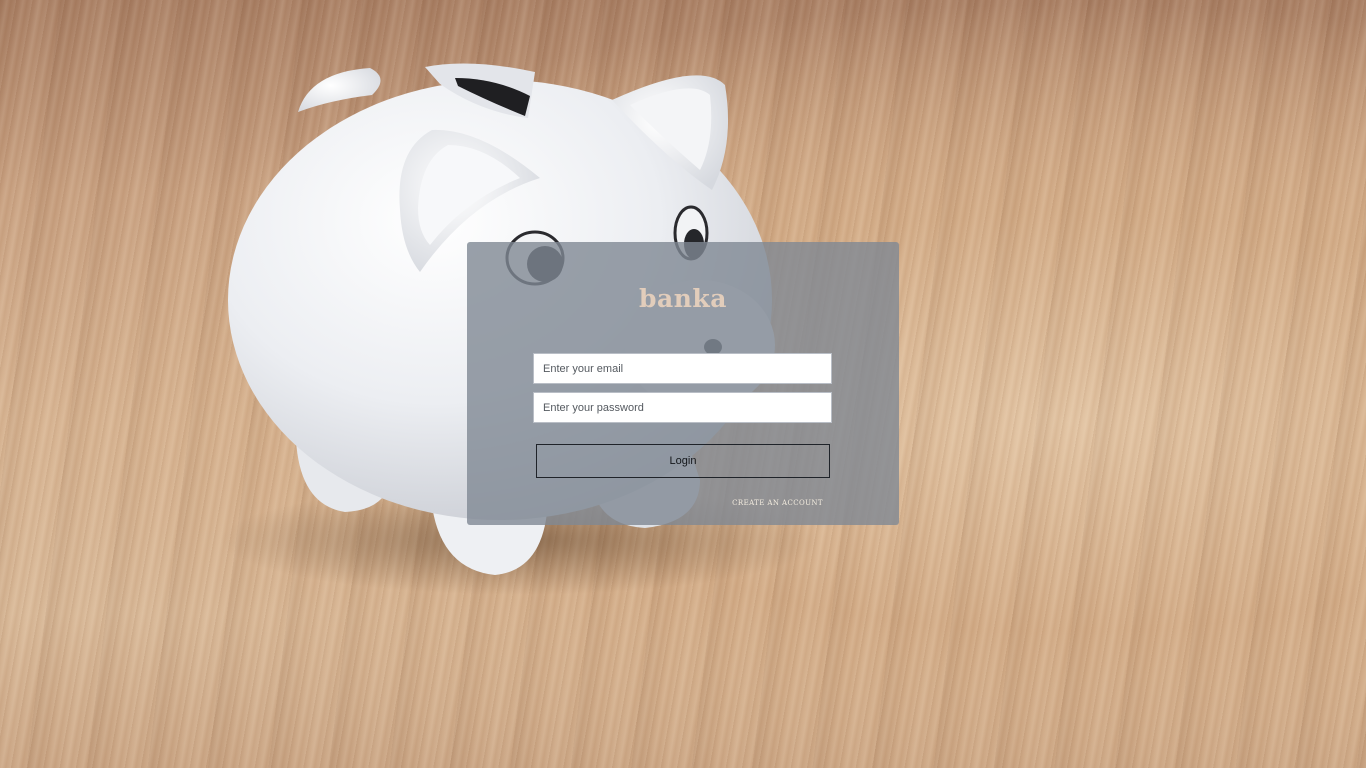  Describe the element at coordinates (771, 503) in the screenshot. I see `create-account-link: CREATE AN ACCOUNT` at that location.